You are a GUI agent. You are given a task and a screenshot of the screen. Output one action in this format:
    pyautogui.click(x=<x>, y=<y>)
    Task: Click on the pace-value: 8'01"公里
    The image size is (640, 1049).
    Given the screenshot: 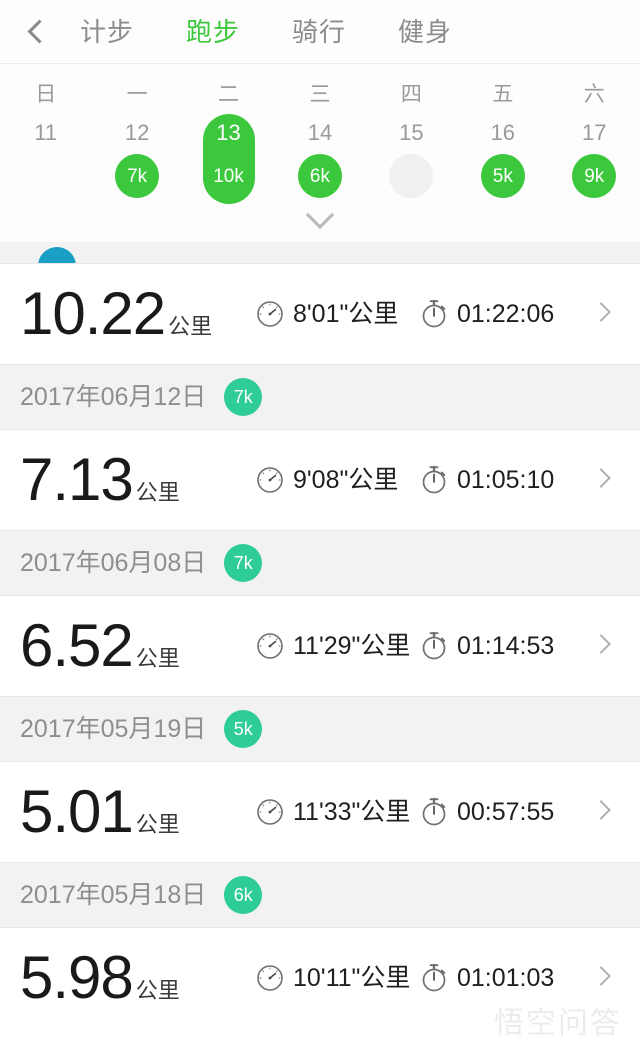 What is the action you would take?
    pyautogui.click(x=346, y=313)
    